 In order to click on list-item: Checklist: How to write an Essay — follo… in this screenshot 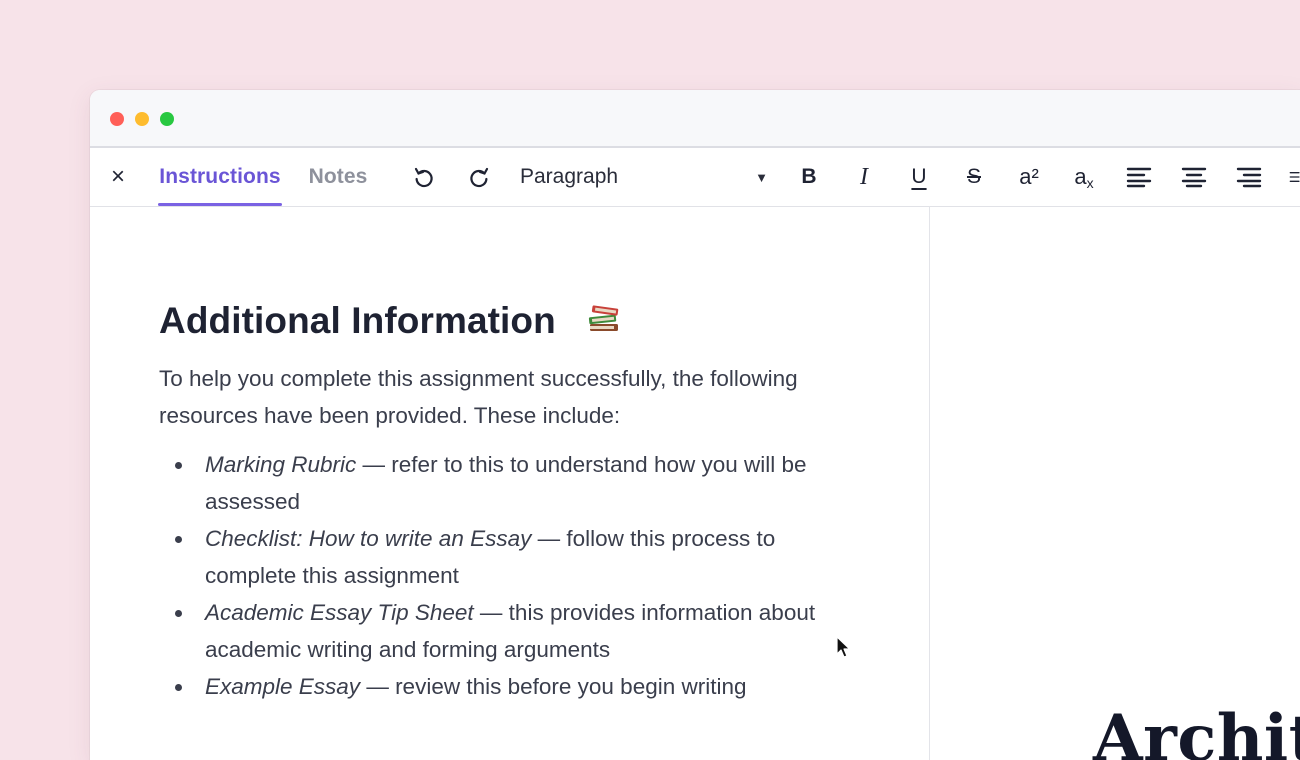, I will do `click(517, 557)`.